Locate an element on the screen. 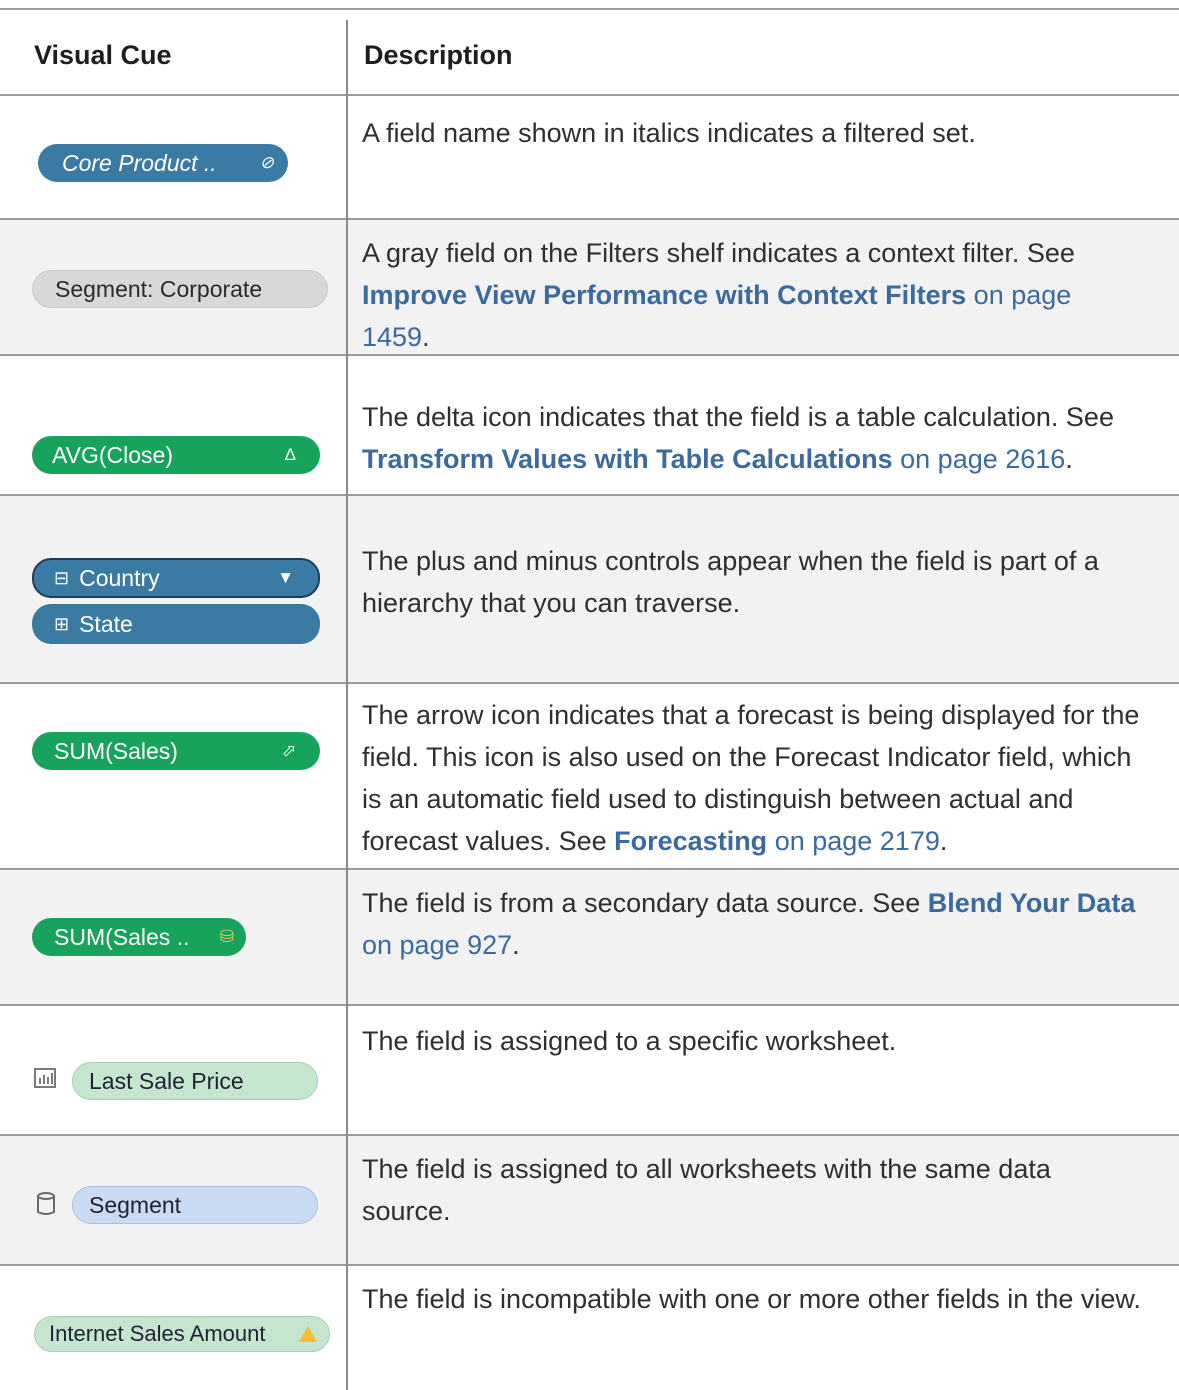  link-page-ref: on page 2616 is located at coordinates (979, 459).